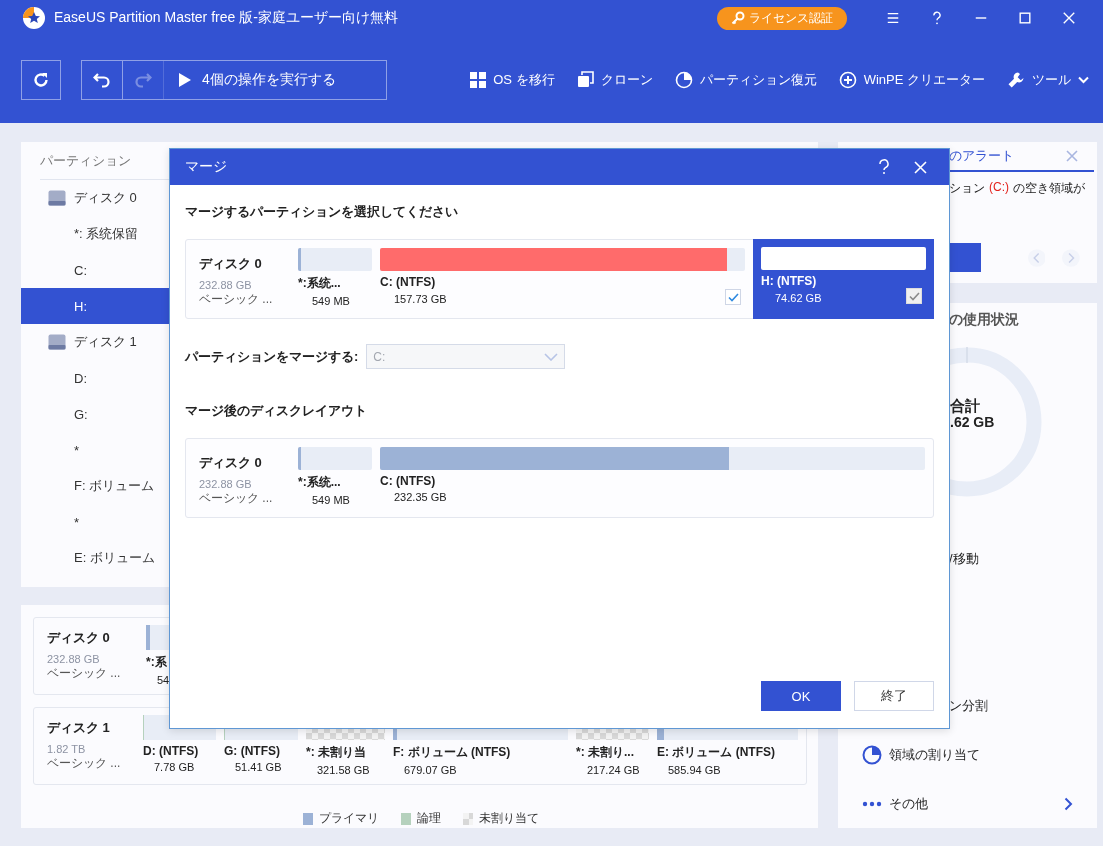  Describe the element at coordinates (452, 752) in the screenshot. I see `partition-label: F: ボリューム (NTFS)` at that location.